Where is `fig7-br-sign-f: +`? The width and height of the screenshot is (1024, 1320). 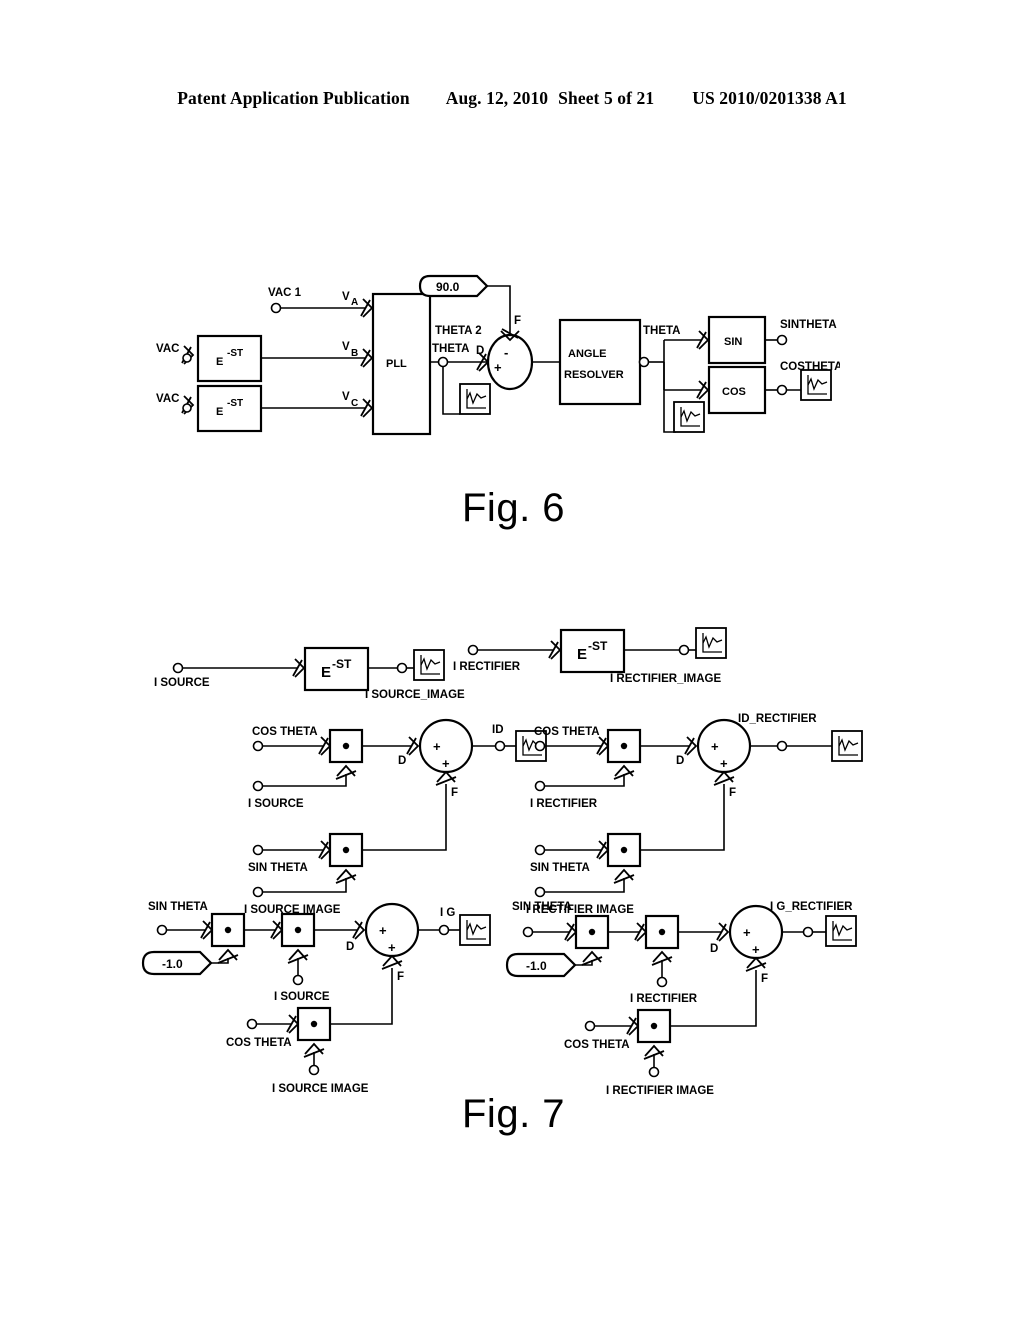 fig7-br-sign-f: + is located at coordinates (756, 949).